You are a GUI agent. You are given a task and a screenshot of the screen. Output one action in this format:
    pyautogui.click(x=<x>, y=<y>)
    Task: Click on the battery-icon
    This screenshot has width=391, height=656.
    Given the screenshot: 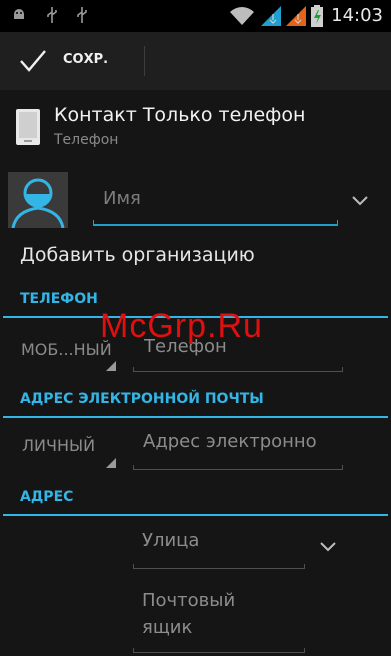 What is the action you would take?
    pyautogui.click(x=317, y=18)
    